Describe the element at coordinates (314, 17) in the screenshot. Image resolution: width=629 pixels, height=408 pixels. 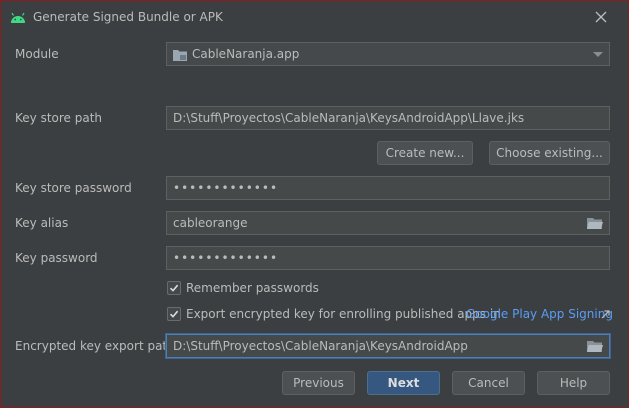
I see `title-bar: Generate Signed Bundle or APK` at that location.